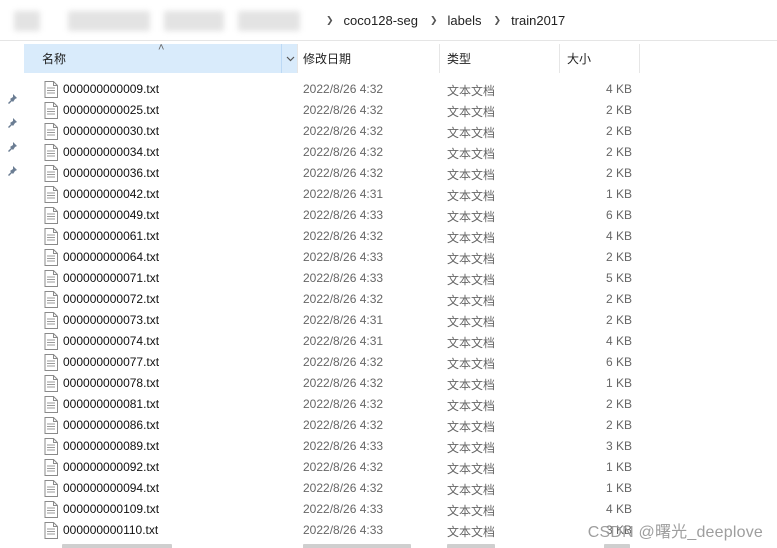 Image resolution: width=777 pixels, height=548 pixels. Describe the element at coordinates (111, 362) in the screenshot. I see `file-name: 000000000077.txt` at that location.